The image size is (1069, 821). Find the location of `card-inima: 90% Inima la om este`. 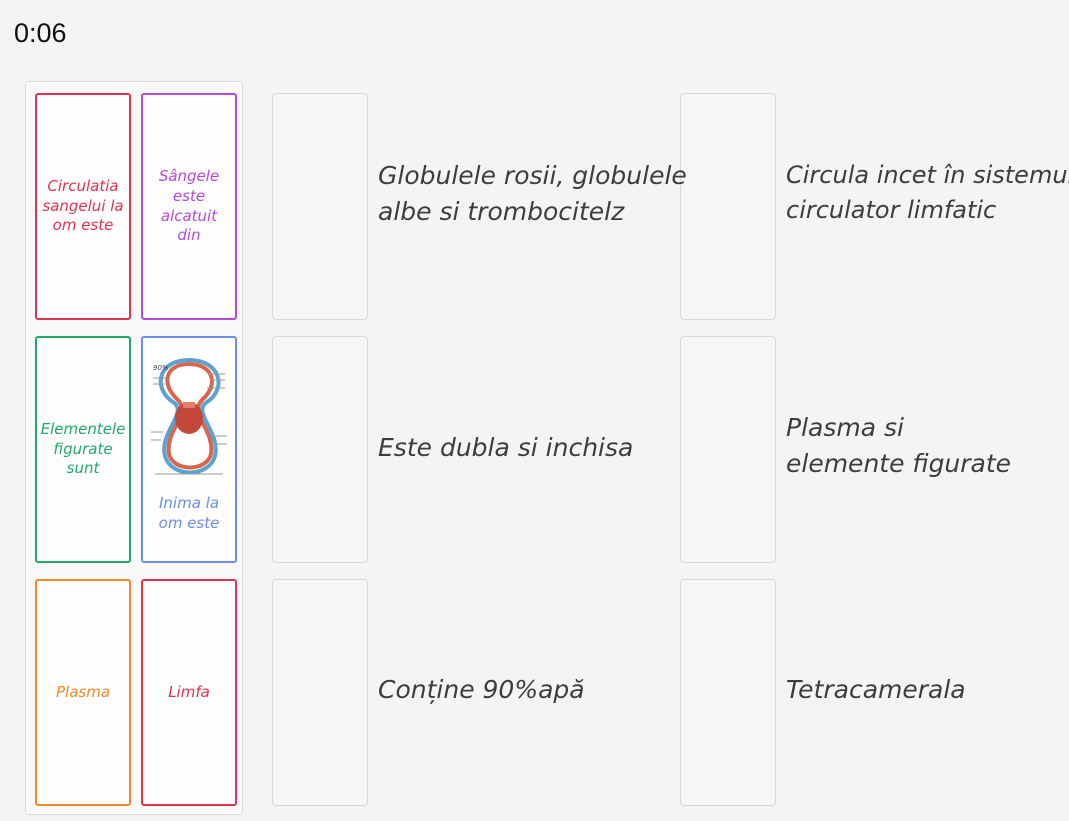

card-inima: 90% Inima la om este is located at coordinates (189, 449).